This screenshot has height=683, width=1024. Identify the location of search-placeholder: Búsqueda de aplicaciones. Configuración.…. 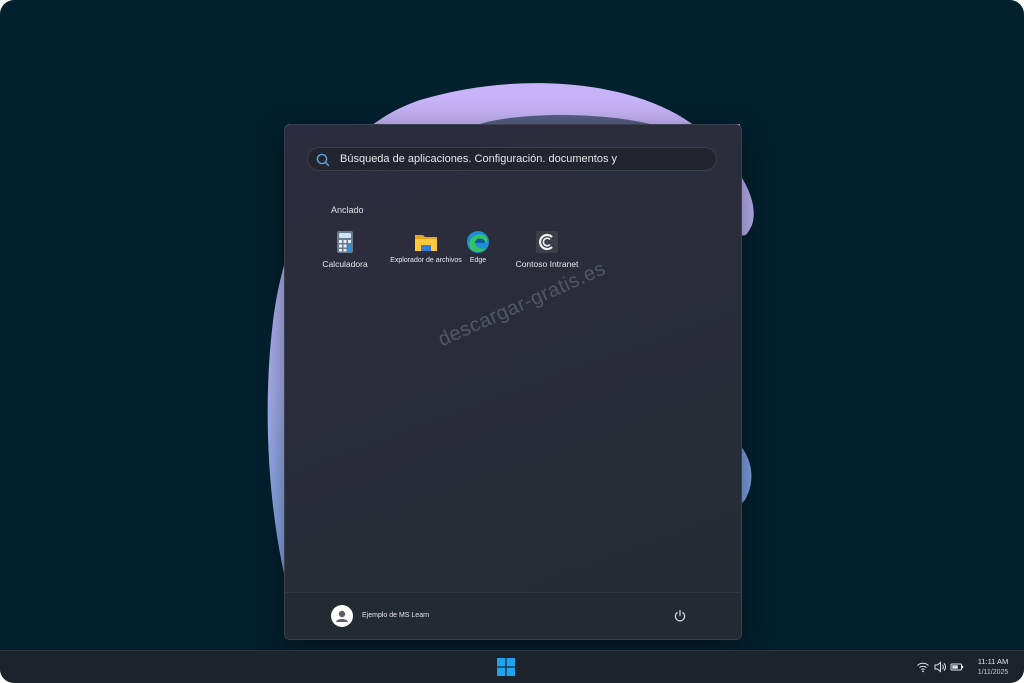
(479, 159).